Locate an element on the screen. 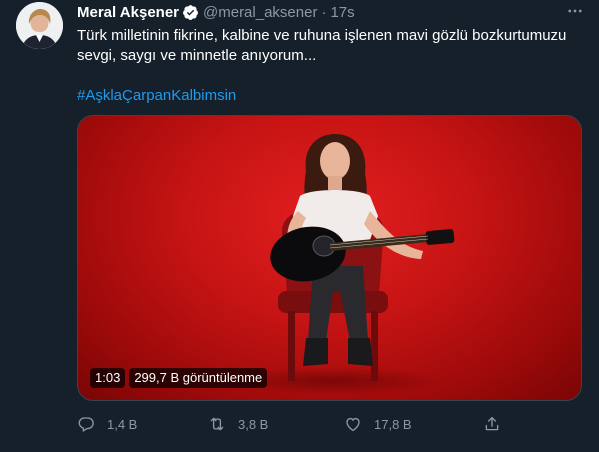  share-button is located at coordinates (498, 424).